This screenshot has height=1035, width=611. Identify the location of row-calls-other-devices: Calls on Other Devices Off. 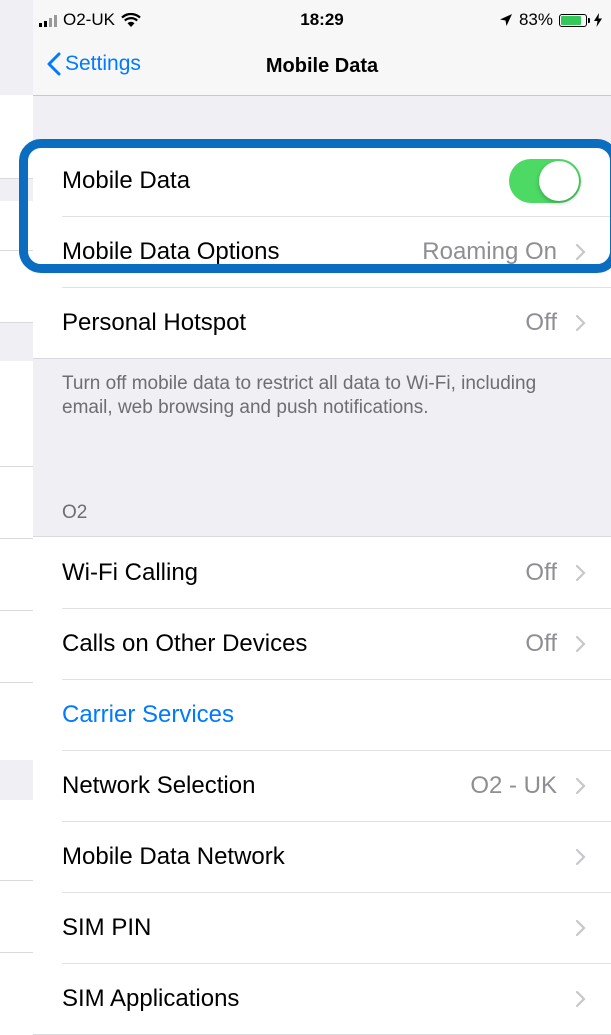
(322, 643).